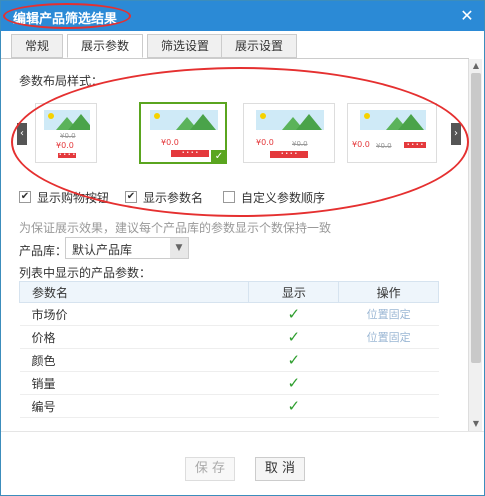 Image resolution: width=485 pixels, height=496 pixels. I want to click on column-header-action: 操作, so click(388, 292).